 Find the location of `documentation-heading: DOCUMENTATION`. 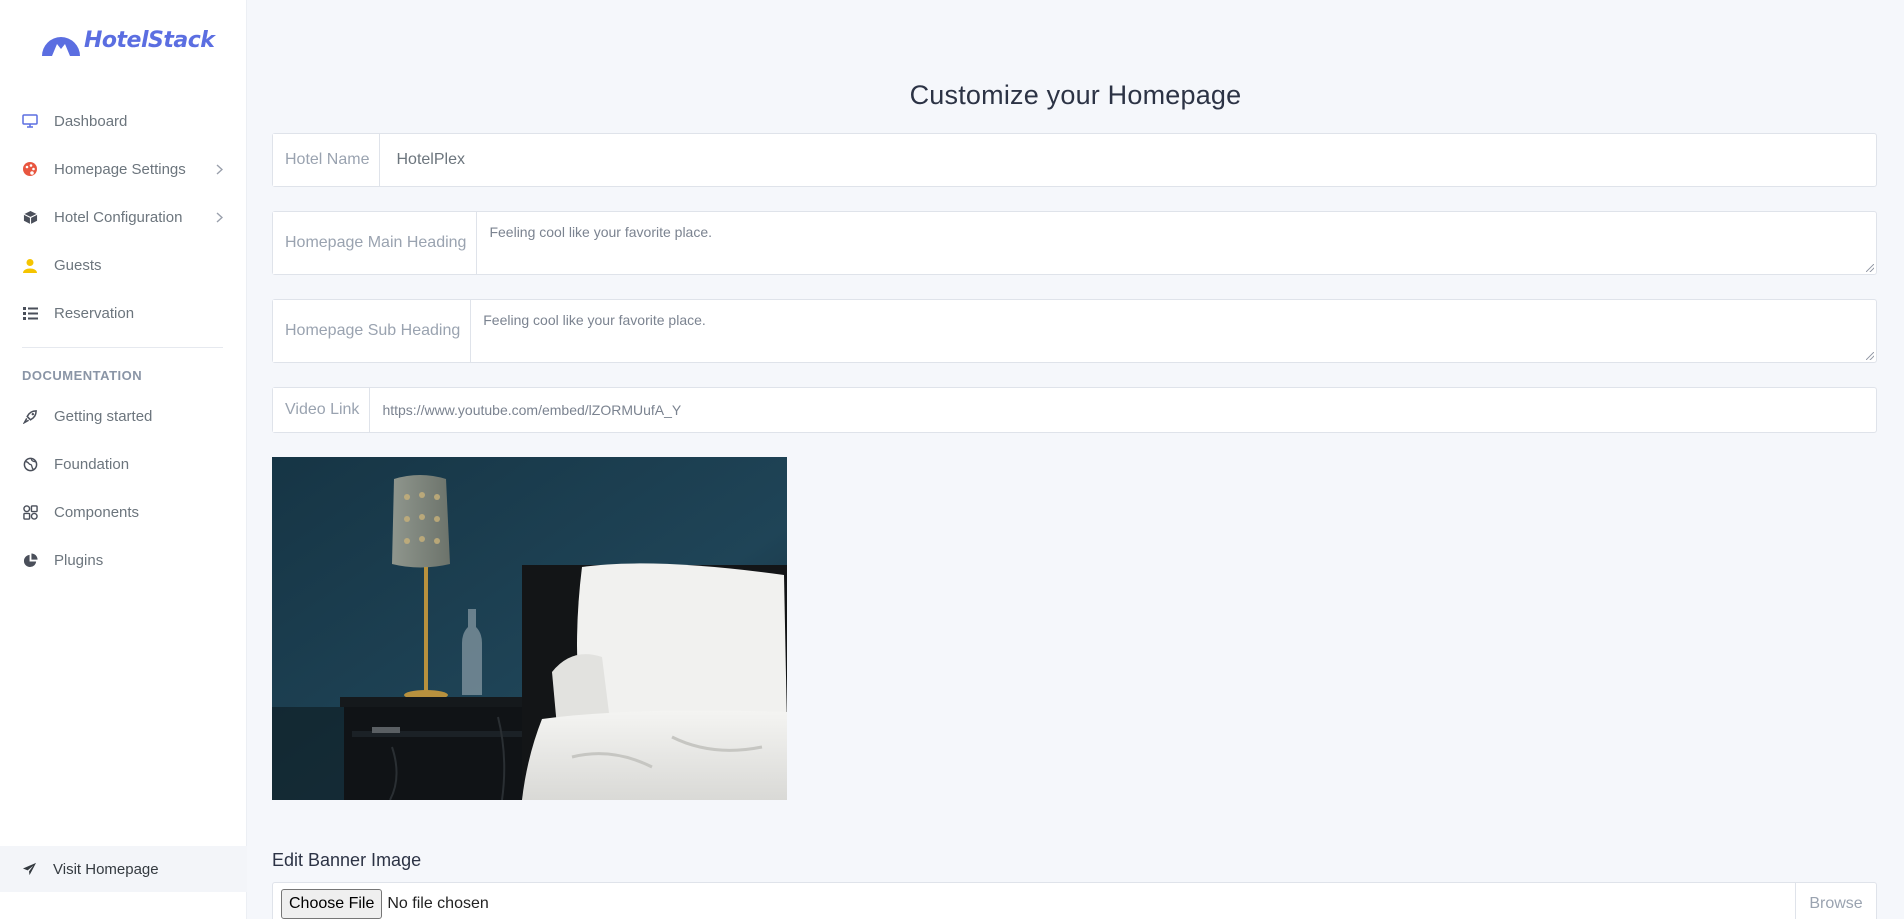

documentation-heading: DOCUMENTATION is located at coordinates (82, 375).